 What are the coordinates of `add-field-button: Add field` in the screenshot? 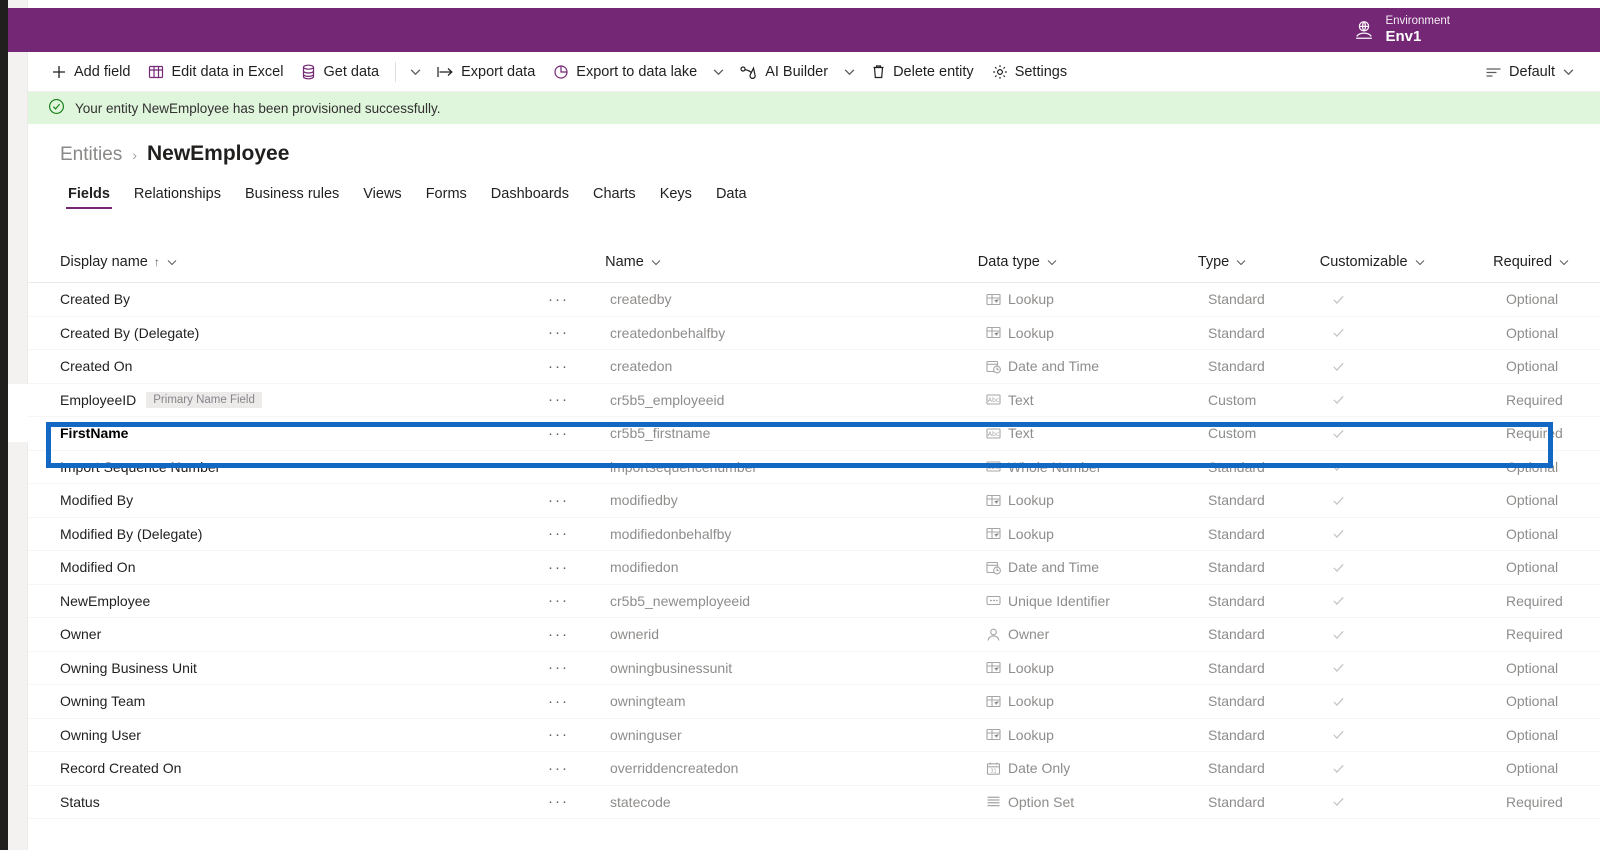 It's located at (90, 72).